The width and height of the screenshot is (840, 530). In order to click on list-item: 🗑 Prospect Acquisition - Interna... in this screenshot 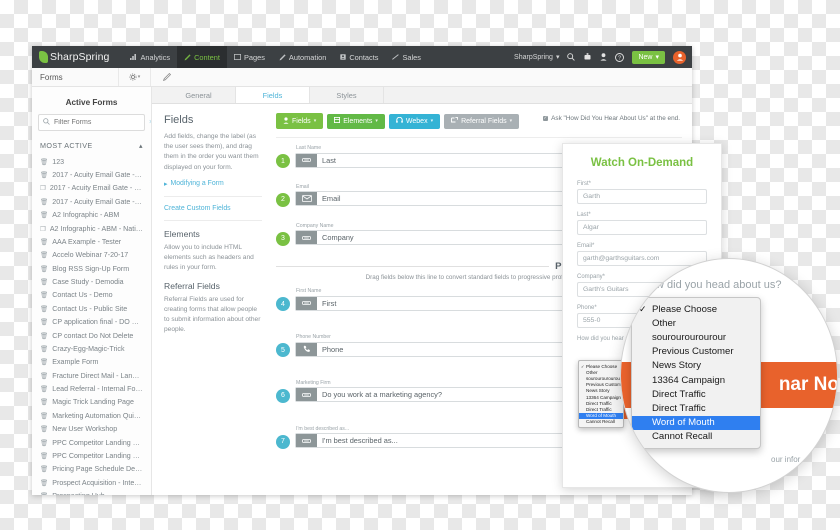, I will do `click(91, 482)`.